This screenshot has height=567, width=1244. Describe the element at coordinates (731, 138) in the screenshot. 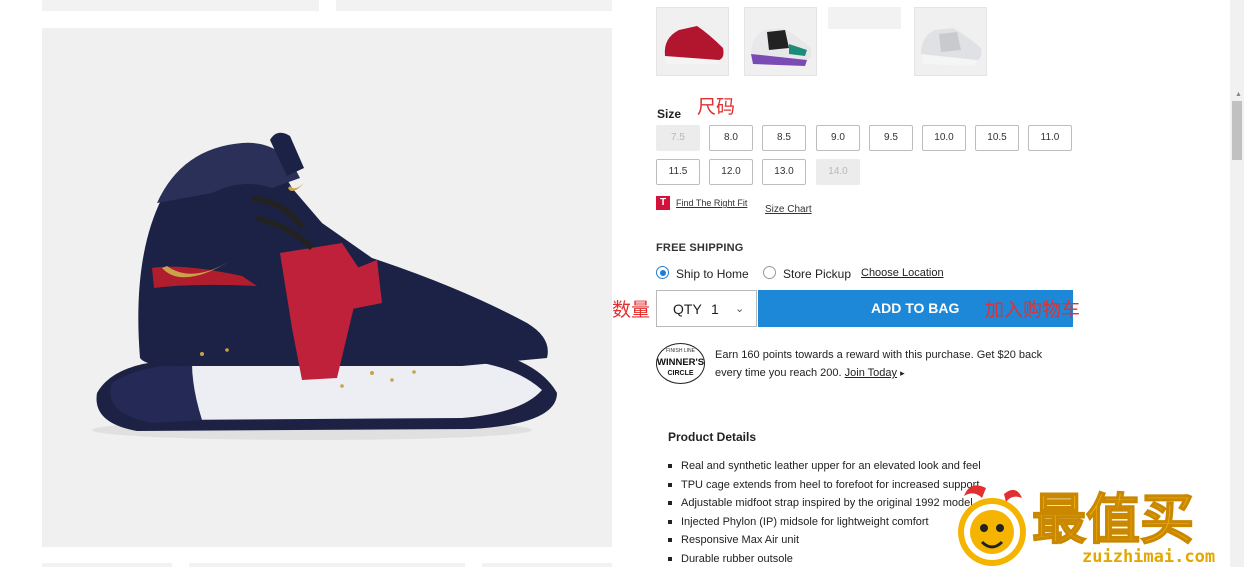

I see `size-option-8-0: 8.0` at that location.